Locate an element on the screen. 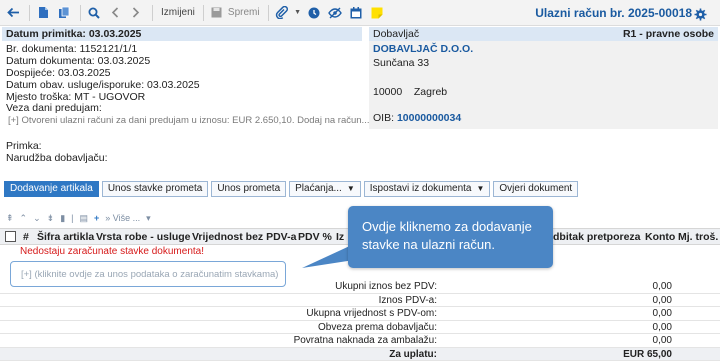  total-row: Ukupna vrijednost s PDV-om: 0,00 is located at coordinates (360, 314).